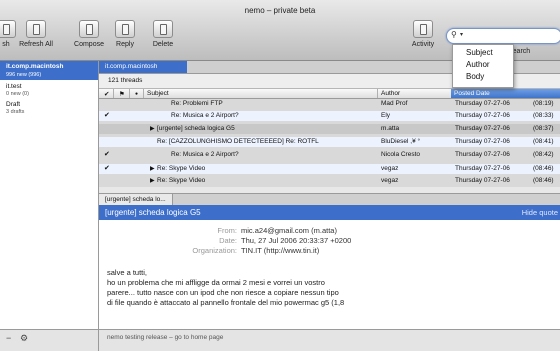 This screenshot has height=351, width=560. I want to click on sidebar-item-label: Draft, so click(13, 104).